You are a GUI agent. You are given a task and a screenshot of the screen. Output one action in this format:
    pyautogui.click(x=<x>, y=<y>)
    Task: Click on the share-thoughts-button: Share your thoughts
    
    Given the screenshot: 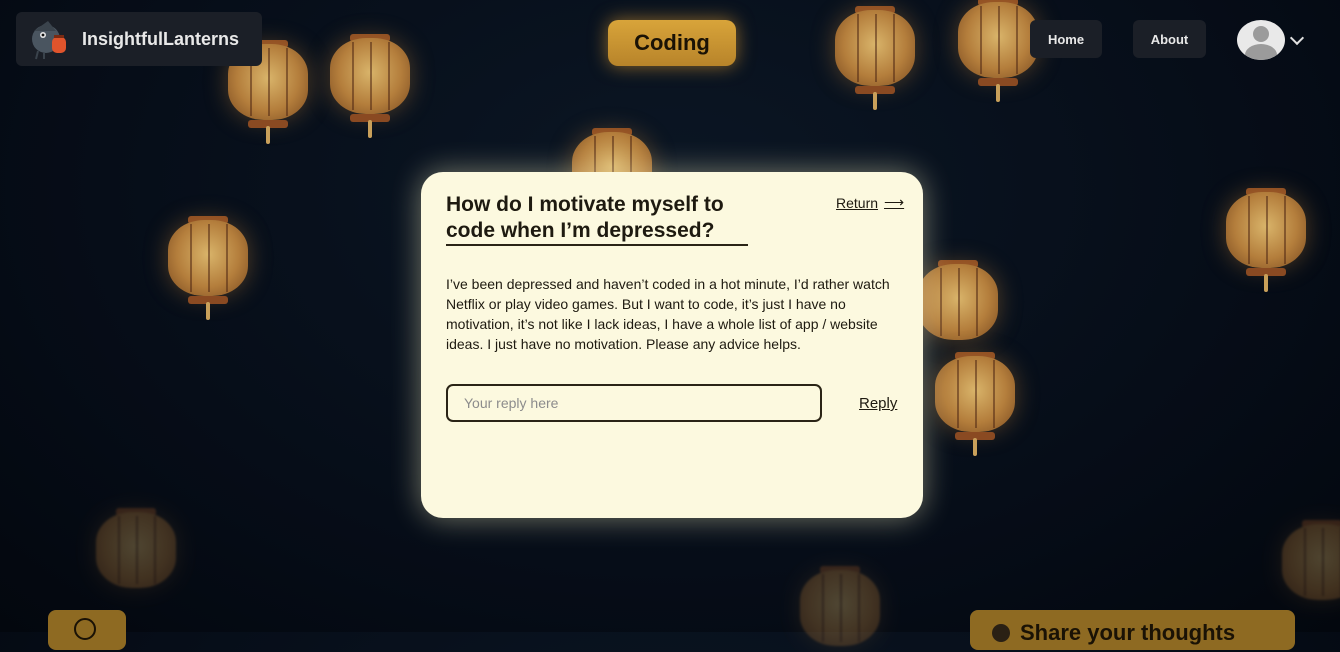 What is the action you would take?
    pyautogui.click(x=1132, y=630)
    